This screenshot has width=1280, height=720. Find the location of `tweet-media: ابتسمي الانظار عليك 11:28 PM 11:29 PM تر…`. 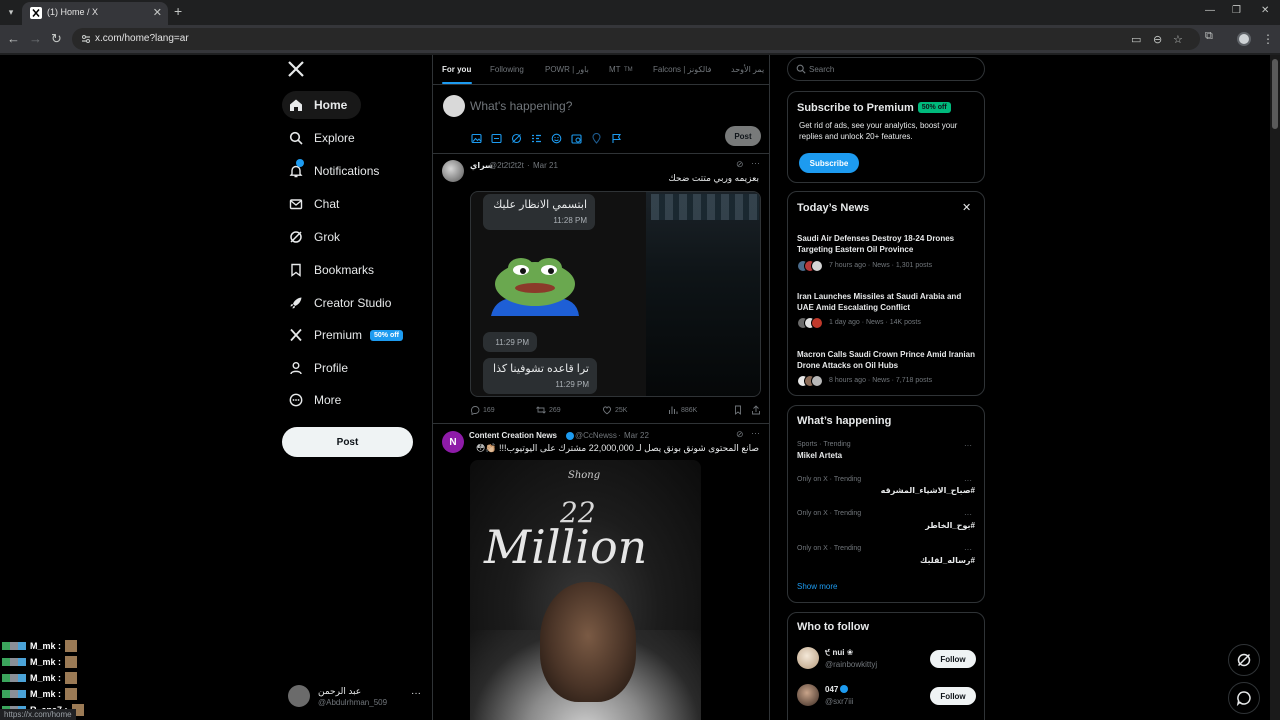

tweet-media: ابتسمي الانظار عليك 11:28 PM 11:29 PM تر… is located at coordinates (615, 294).